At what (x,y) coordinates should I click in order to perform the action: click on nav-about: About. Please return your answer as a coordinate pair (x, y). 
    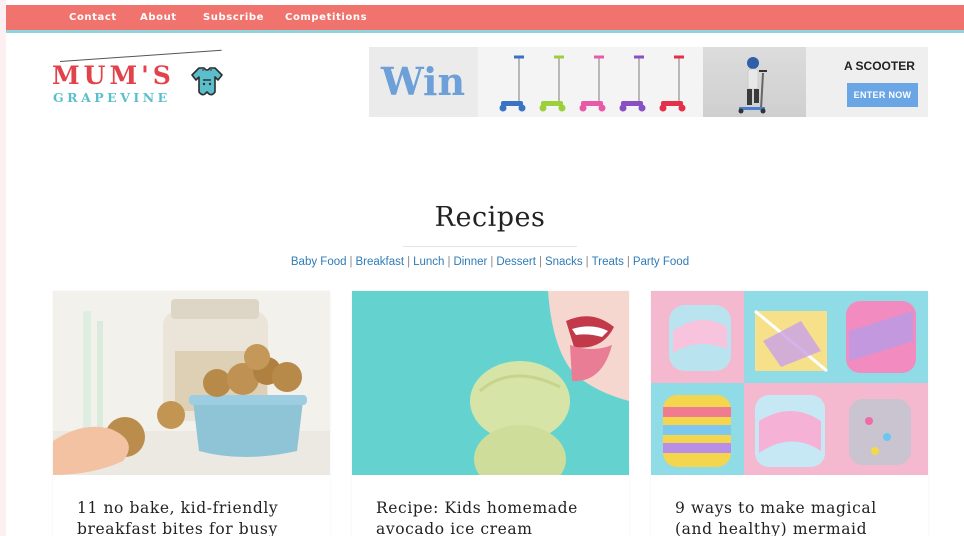
    Looking at the image, I should click on (158, 17).